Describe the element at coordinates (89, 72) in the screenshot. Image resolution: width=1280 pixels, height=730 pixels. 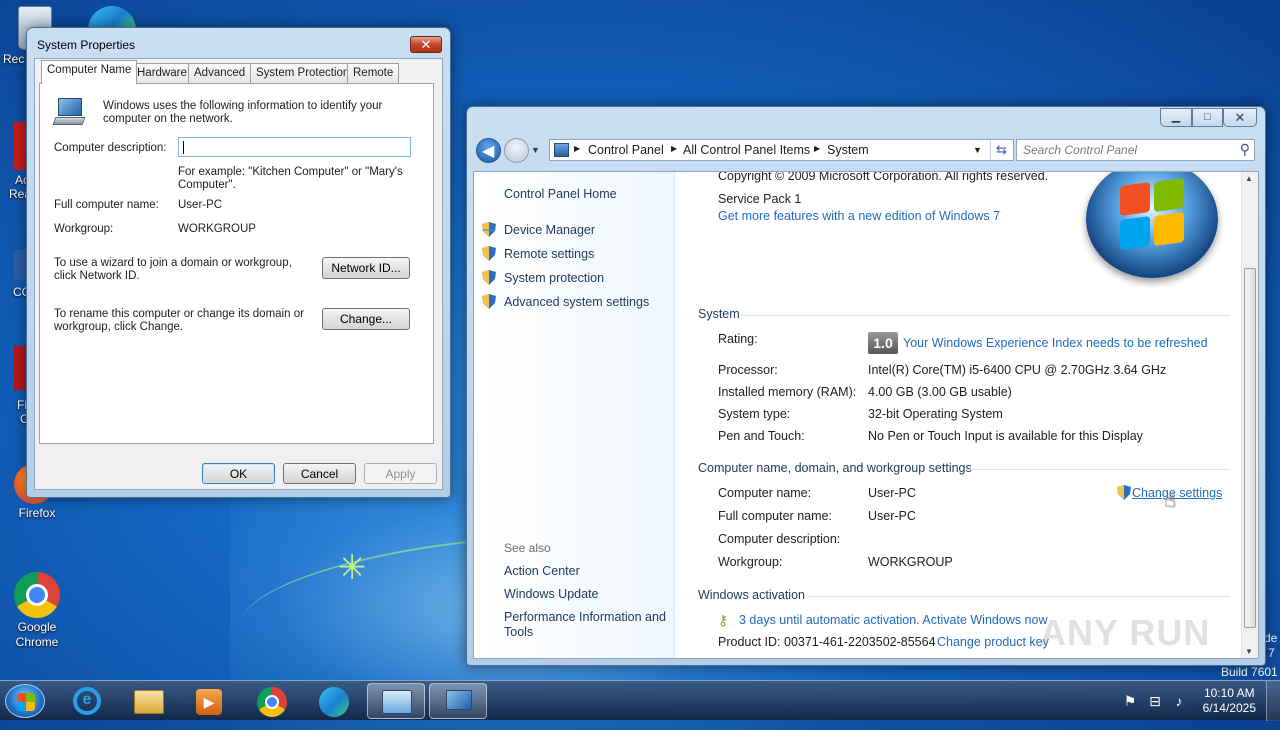
I see `tab-computer-name: Computer Name` at that location.